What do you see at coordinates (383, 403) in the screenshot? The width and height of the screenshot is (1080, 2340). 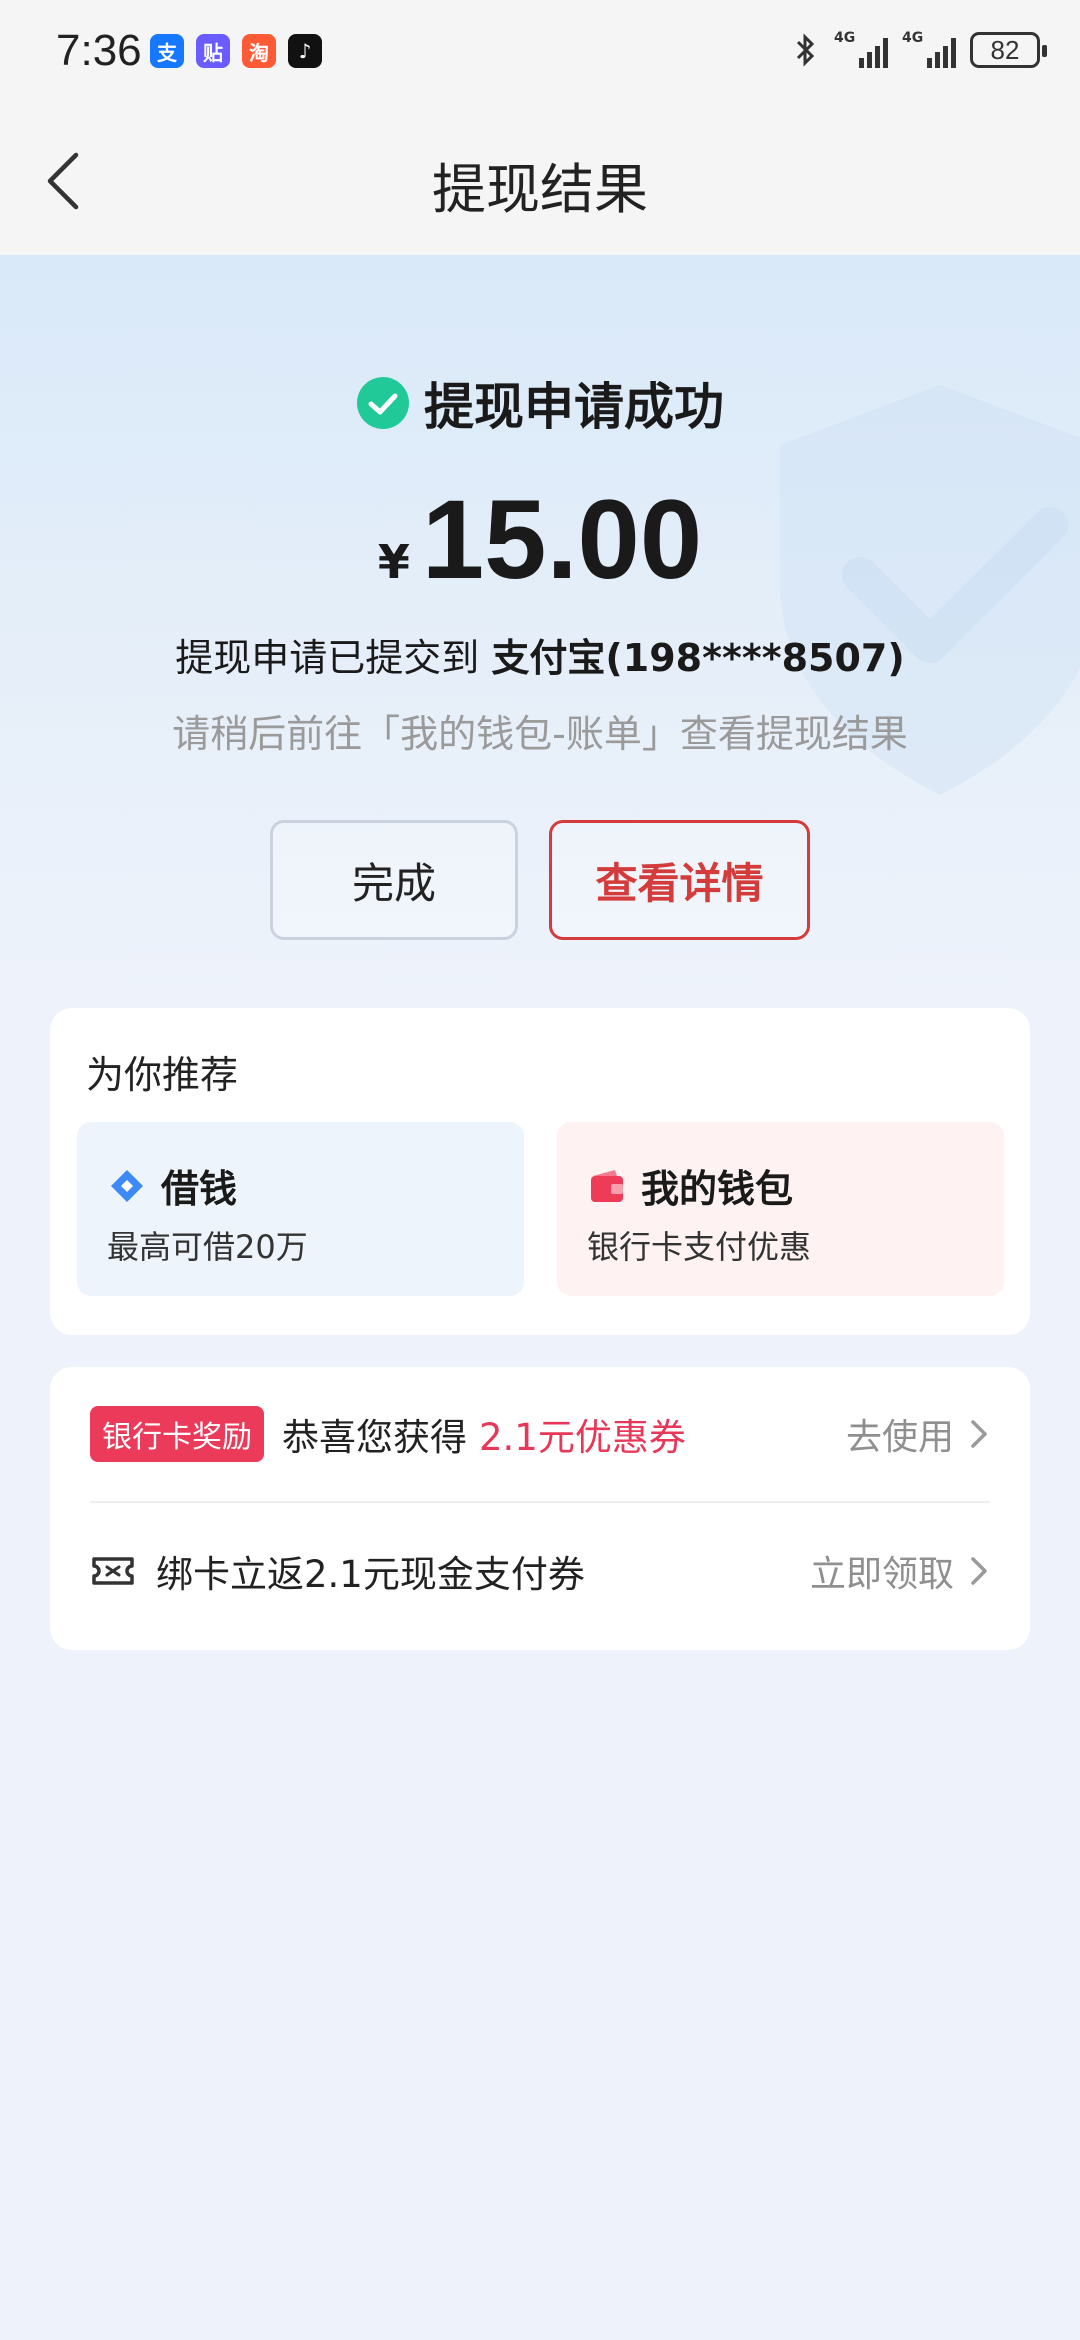 I see `check-circle-icon` at bounding box center [383, 403].